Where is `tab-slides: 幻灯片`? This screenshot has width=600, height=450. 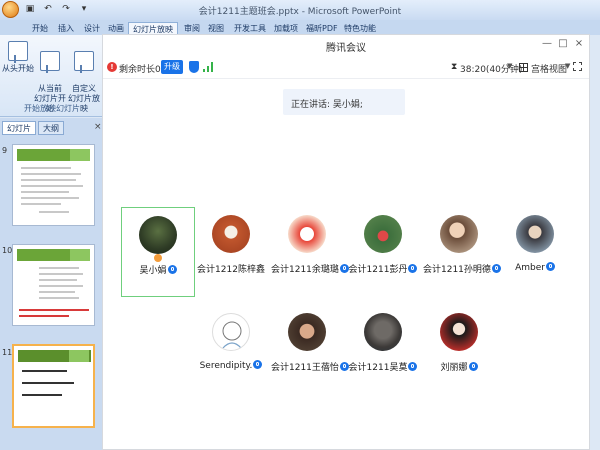 tab-slides: 幻灯片 is located at coordinates (19, 128).